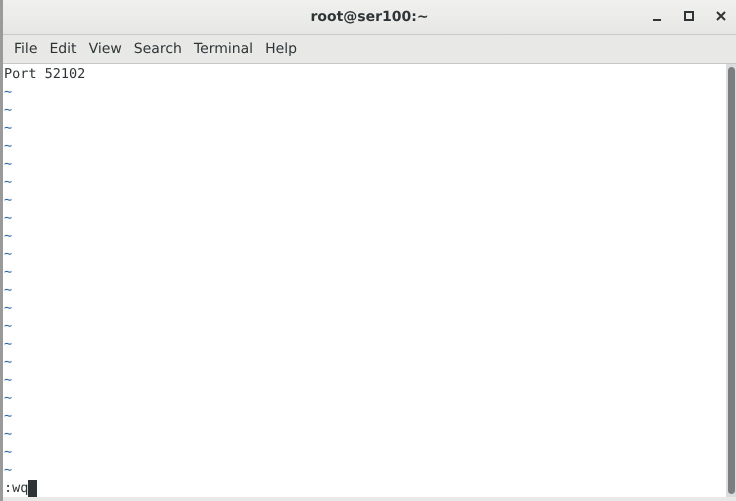 The image size is (736, 501). What do you see at coordinates (282, 49) in the screenshot?
I see `menu-item: Help` at bounding box center [282, 49].